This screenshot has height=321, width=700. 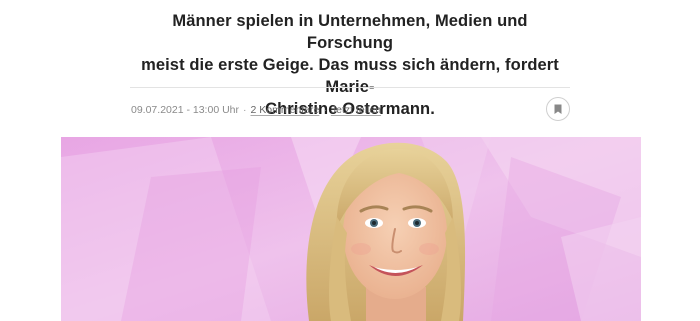 I want to click on comments-link: 2 Kommentare, so click(x=285, y=110).